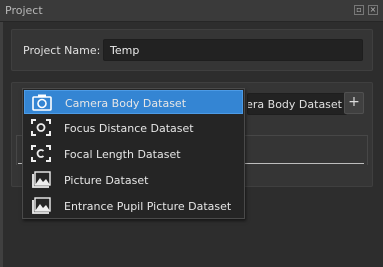  I want to click on dropdown-item-label: Camera Body Dataset, so click(126, 103).